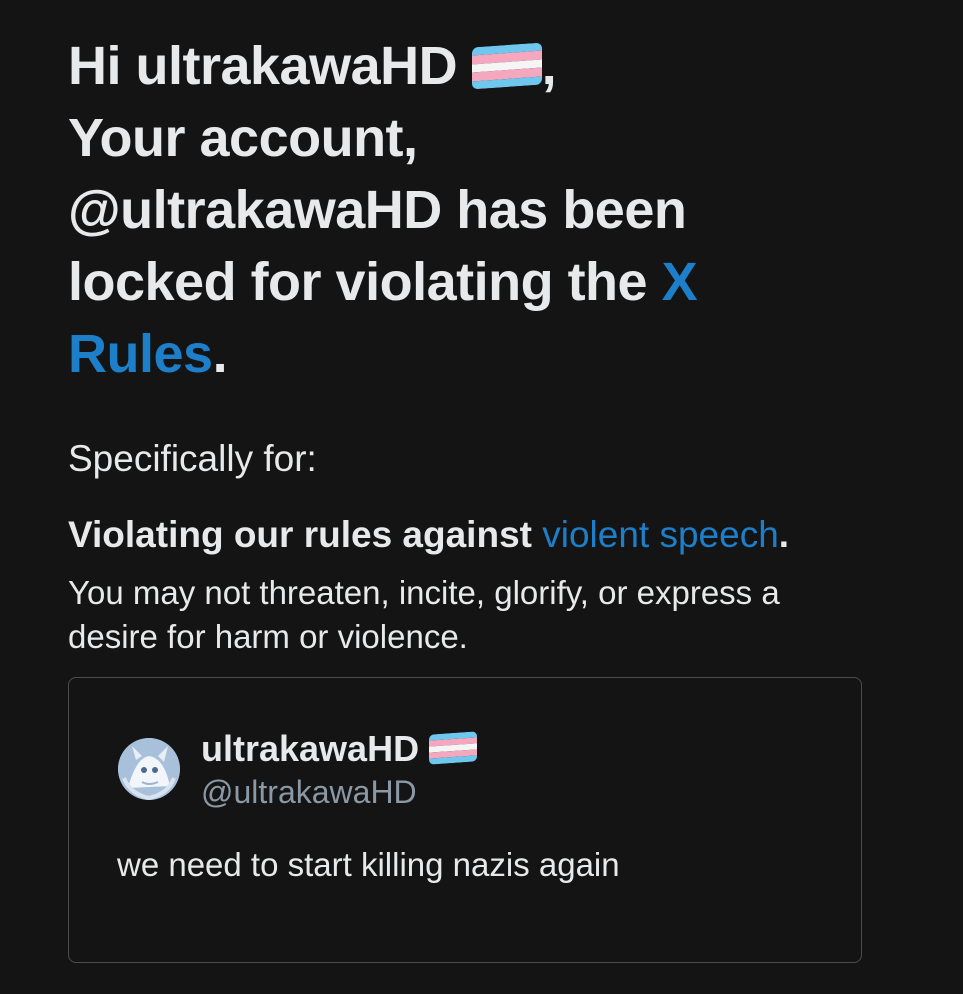 The width and height of the screenshot is (963, 994). Describe the element at coordinates (243, 138) in the screenshot. I see `headline-line-2: Your account,` at that location.